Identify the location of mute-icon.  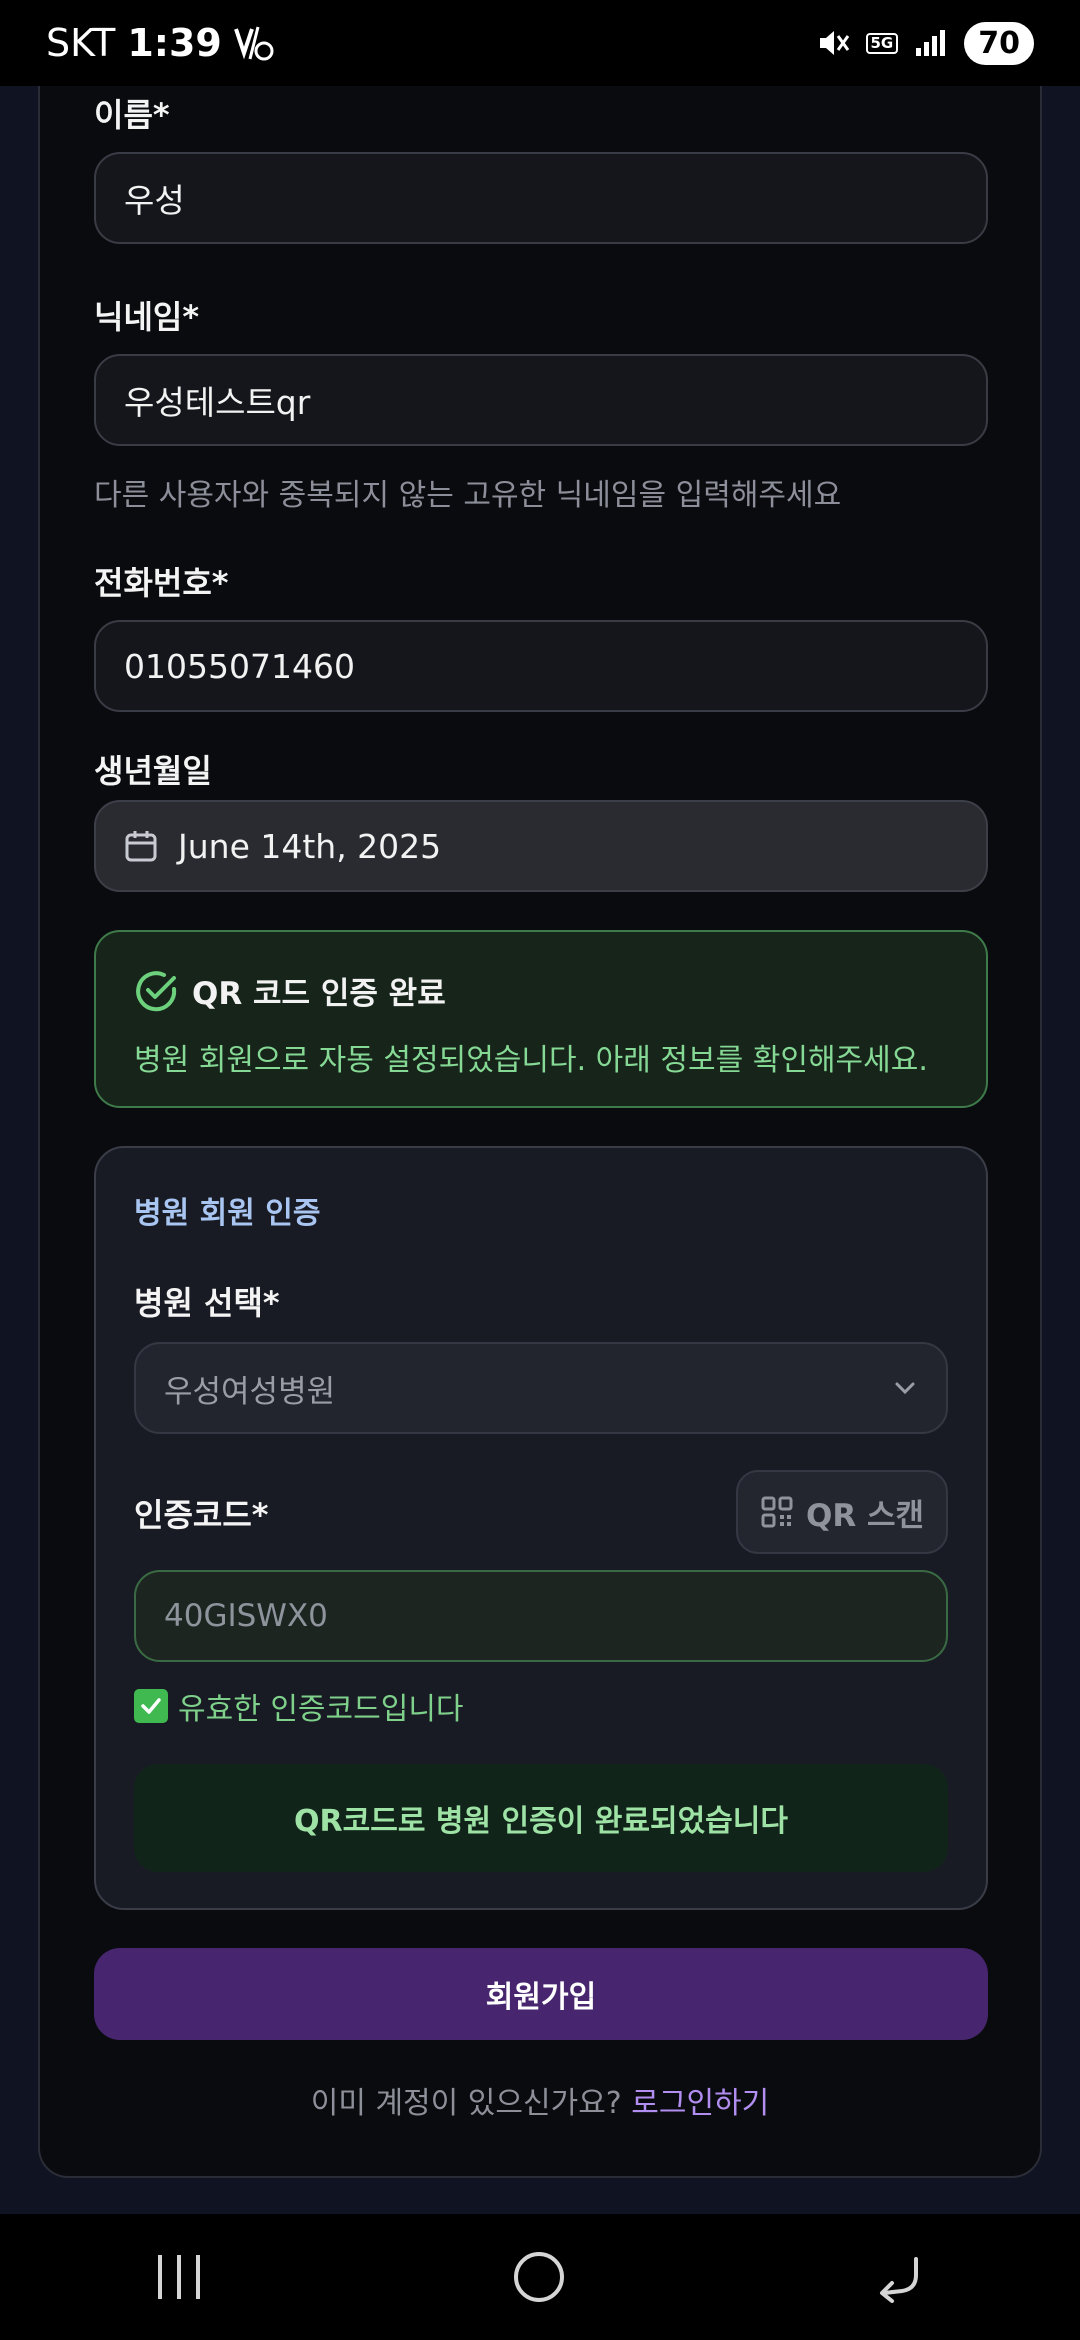
(834, 43).